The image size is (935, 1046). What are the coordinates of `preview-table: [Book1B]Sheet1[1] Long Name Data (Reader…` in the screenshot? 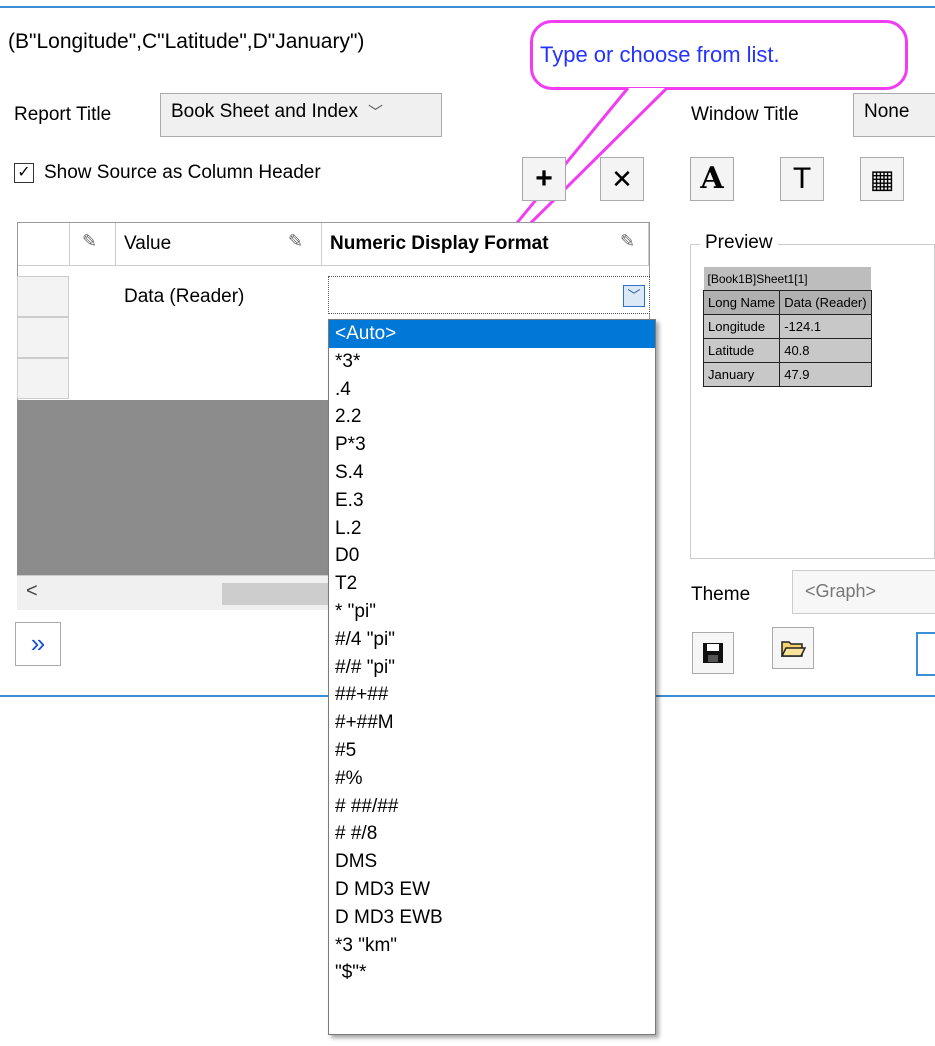 It's located at (787, 327).